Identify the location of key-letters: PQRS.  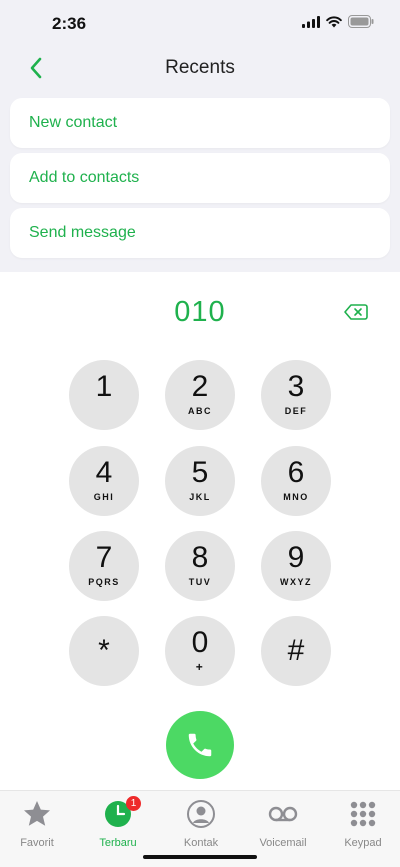
(104, 582).